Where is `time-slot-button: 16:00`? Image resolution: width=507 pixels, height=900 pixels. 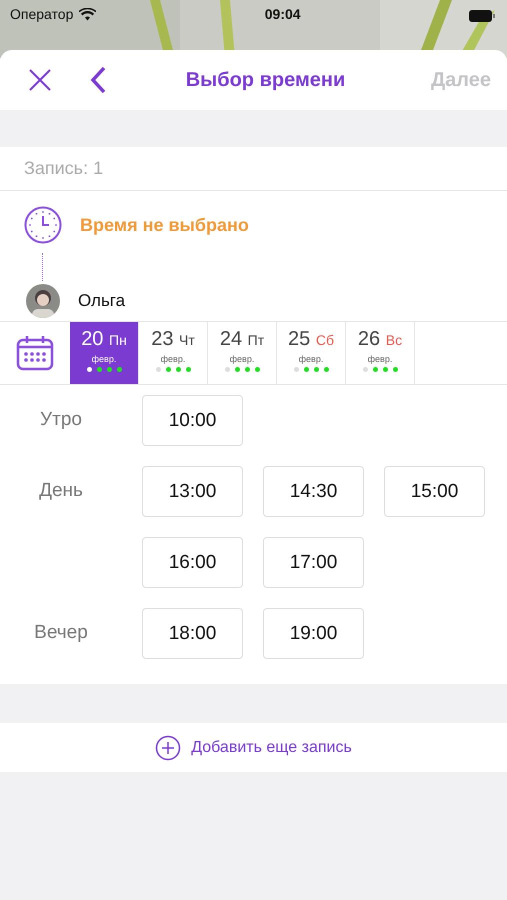 time-slot-button: 16:00 is located at coordinates (192, 562).